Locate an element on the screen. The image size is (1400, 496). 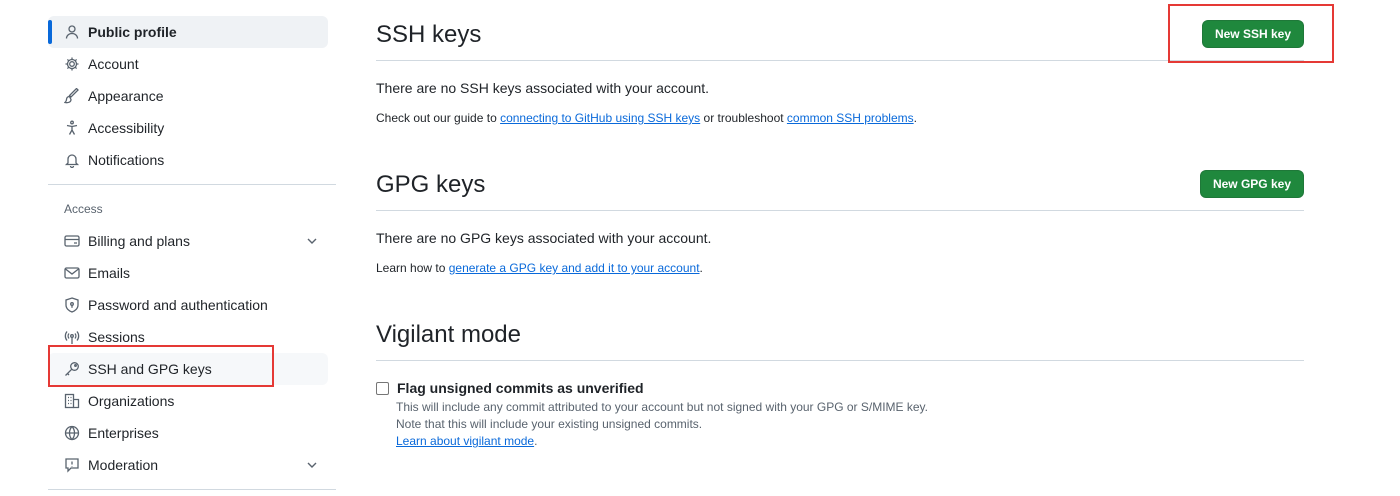
organization-icon is located at coordinates (72, 401).